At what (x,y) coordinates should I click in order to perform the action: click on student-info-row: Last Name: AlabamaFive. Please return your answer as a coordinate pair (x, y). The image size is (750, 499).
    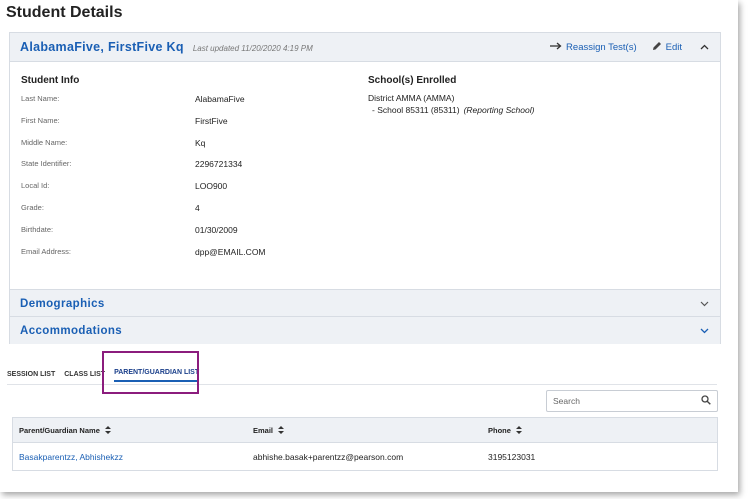
    Looking at the image, I should click on (191, 100).